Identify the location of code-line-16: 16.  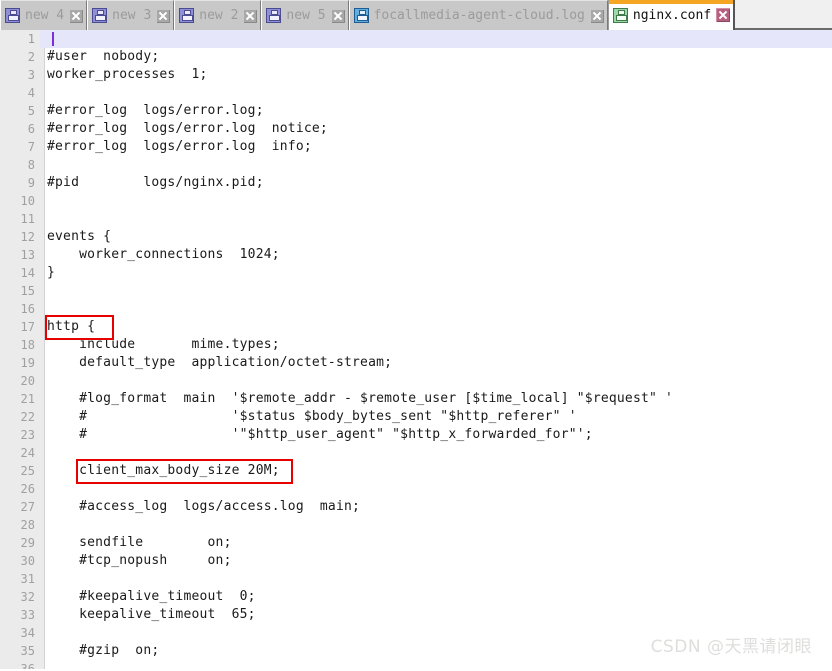
(416, 309).